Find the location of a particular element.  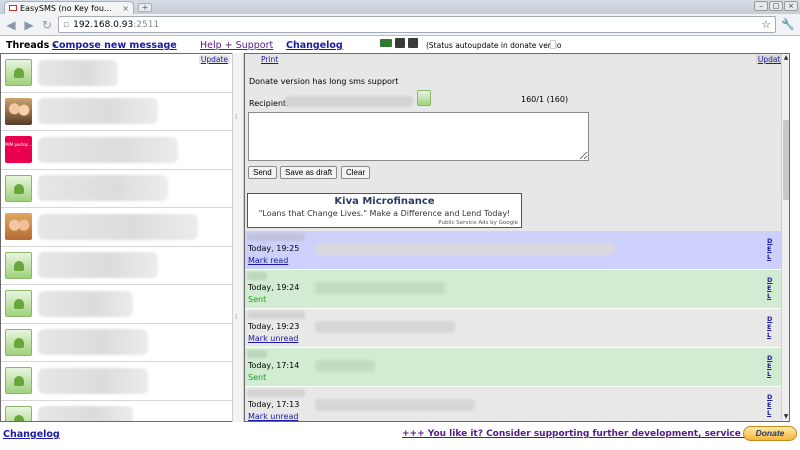

star-icon: ☆ is located at coordinates (766, 24).